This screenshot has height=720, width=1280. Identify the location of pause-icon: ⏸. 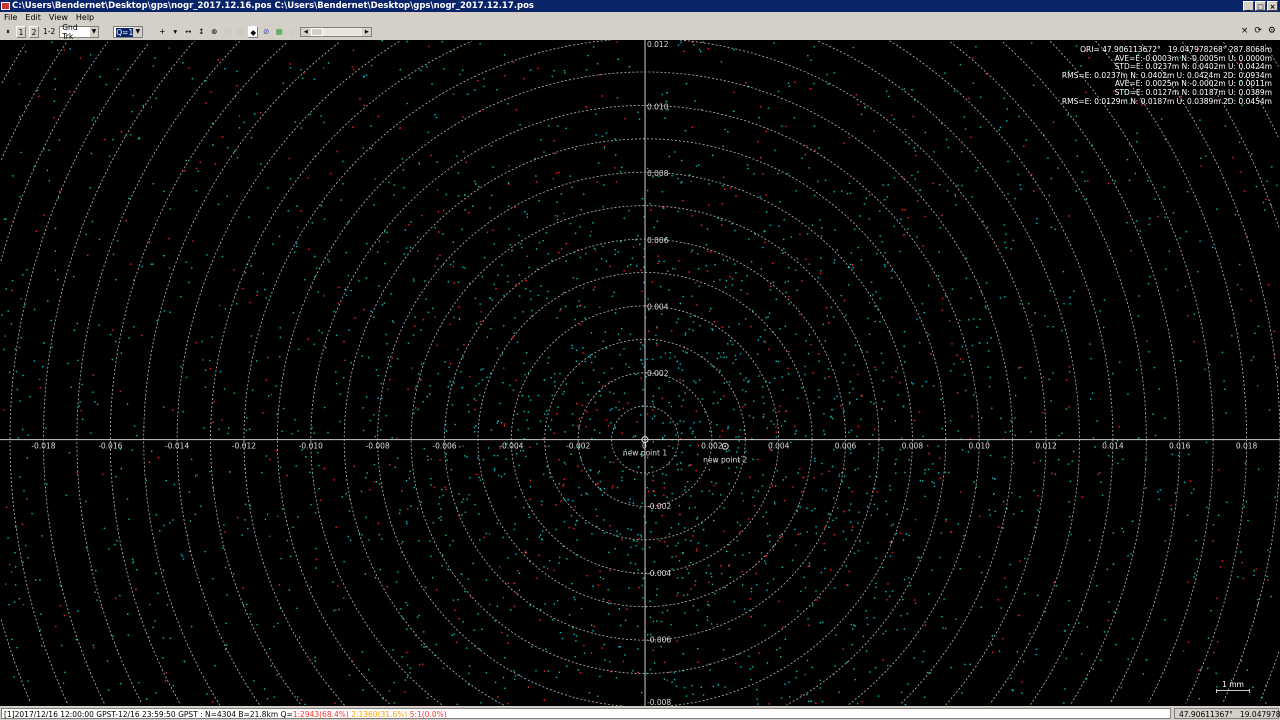
(8, 32).